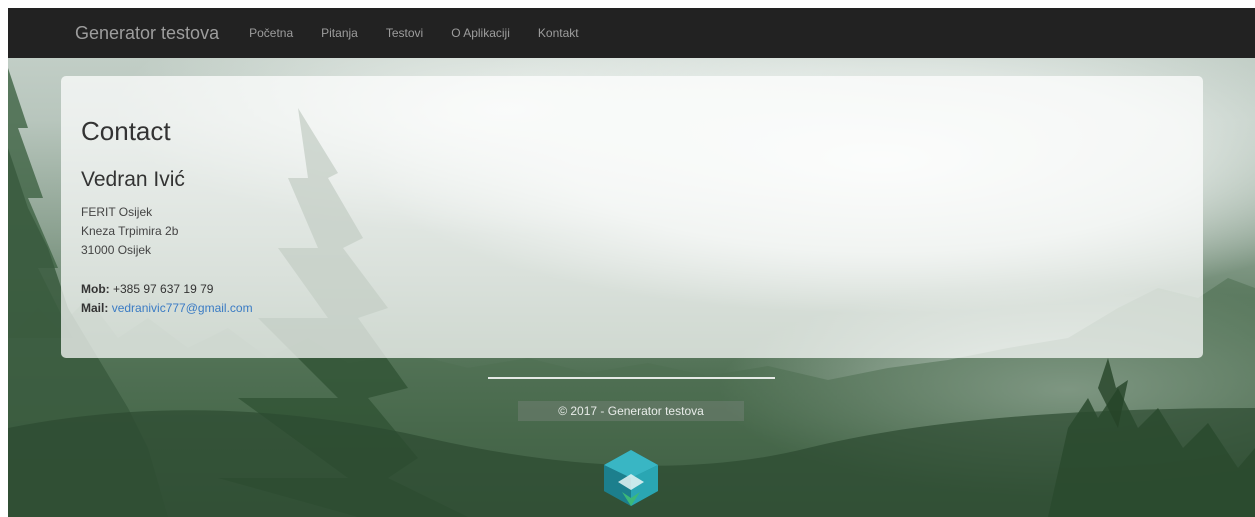 The height and width of the screenshot is (517, 1255). Describe the element at coordinates (163, 289) in the screenshot. I see `mobile-value: +385 97 637 19 79` at that location.